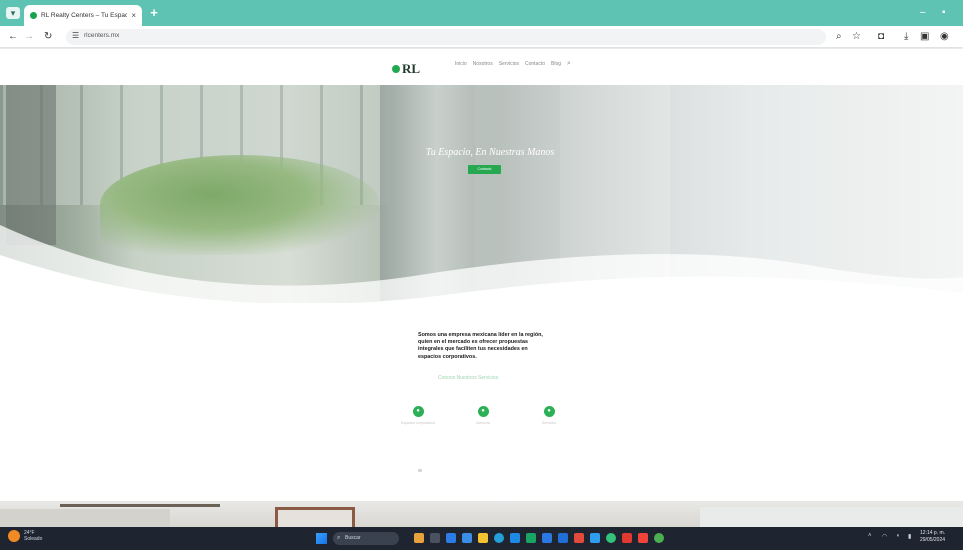 The image size is (963, 550). What do you see at coordinates (315, 517) in the screenshot?
I see `footer-image-frame` at bounding box center [315, 517].